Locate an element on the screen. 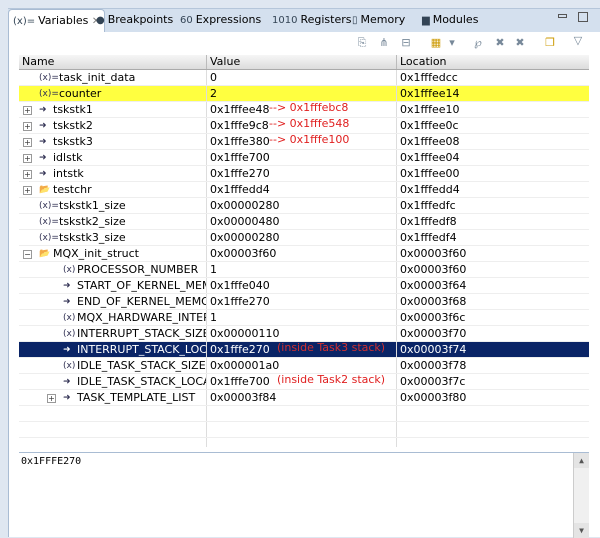  name-cell: + ➜ tskstk1 is located at coordinates (113, 109).